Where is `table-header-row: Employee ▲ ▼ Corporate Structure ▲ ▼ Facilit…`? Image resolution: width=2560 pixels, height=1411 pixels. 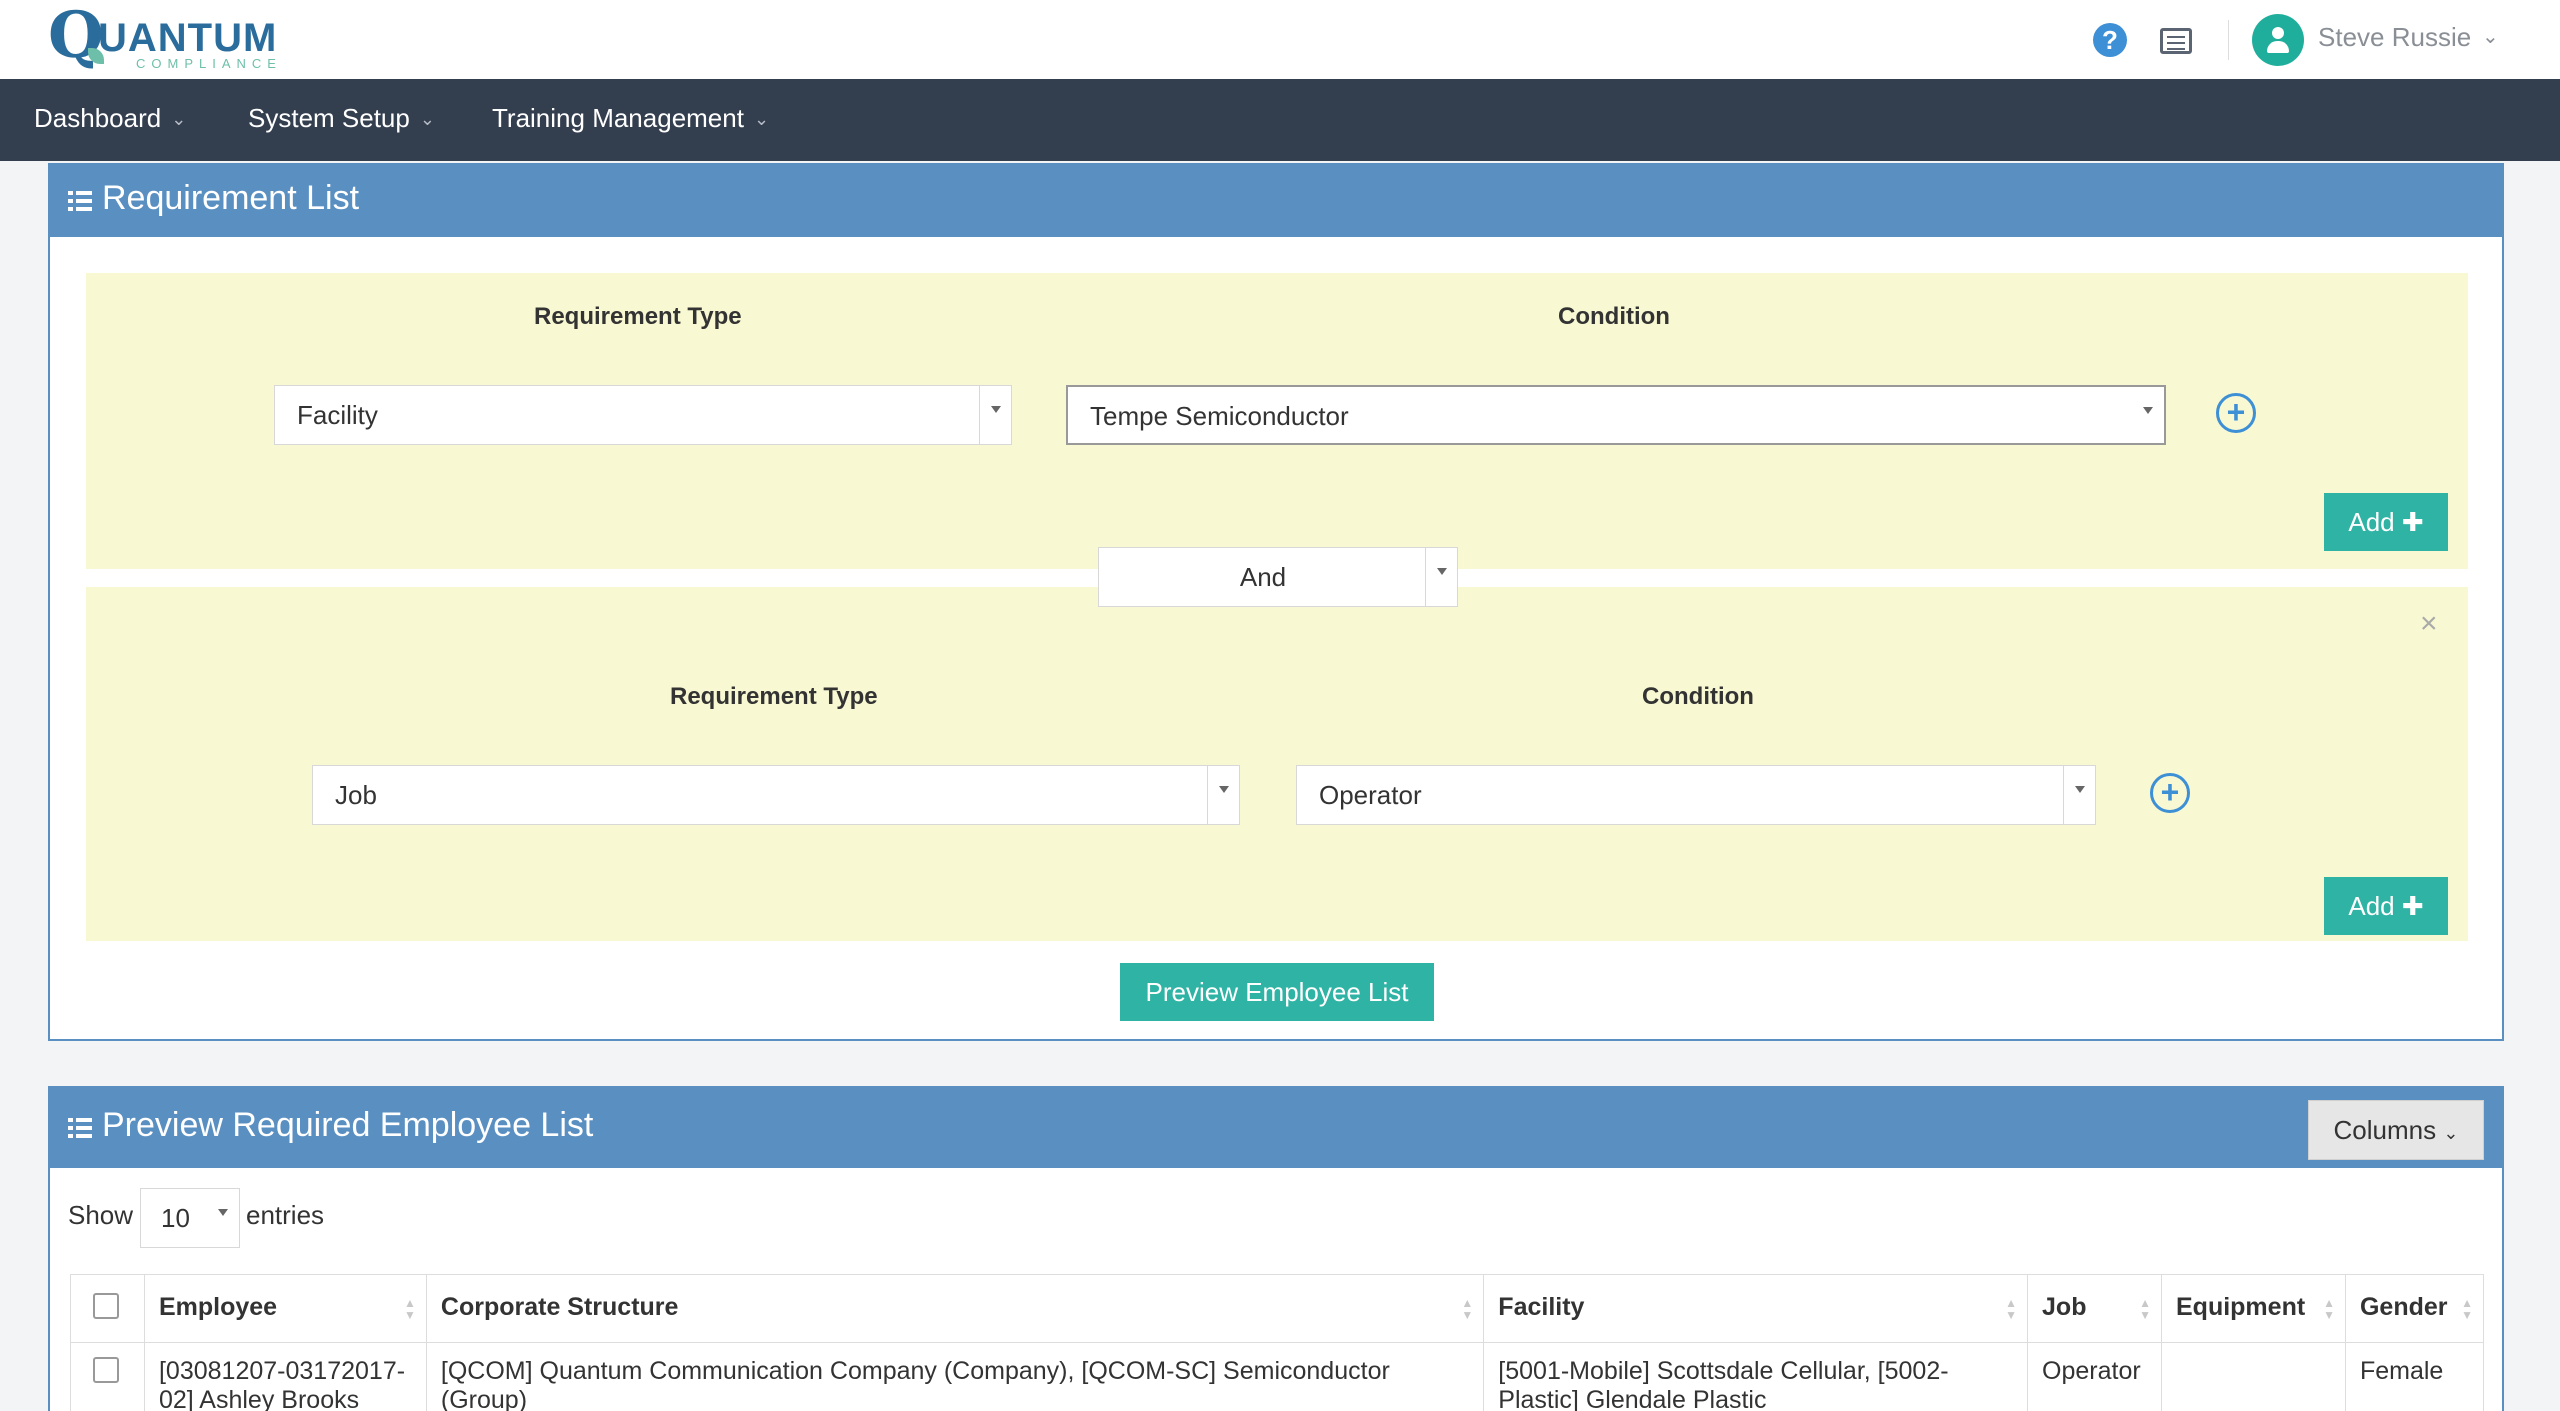 table-header-row: Employee ▲ ▼ Corporate Structure ▲ ▼ Facilit… is located at coordinates (1277, 1308).